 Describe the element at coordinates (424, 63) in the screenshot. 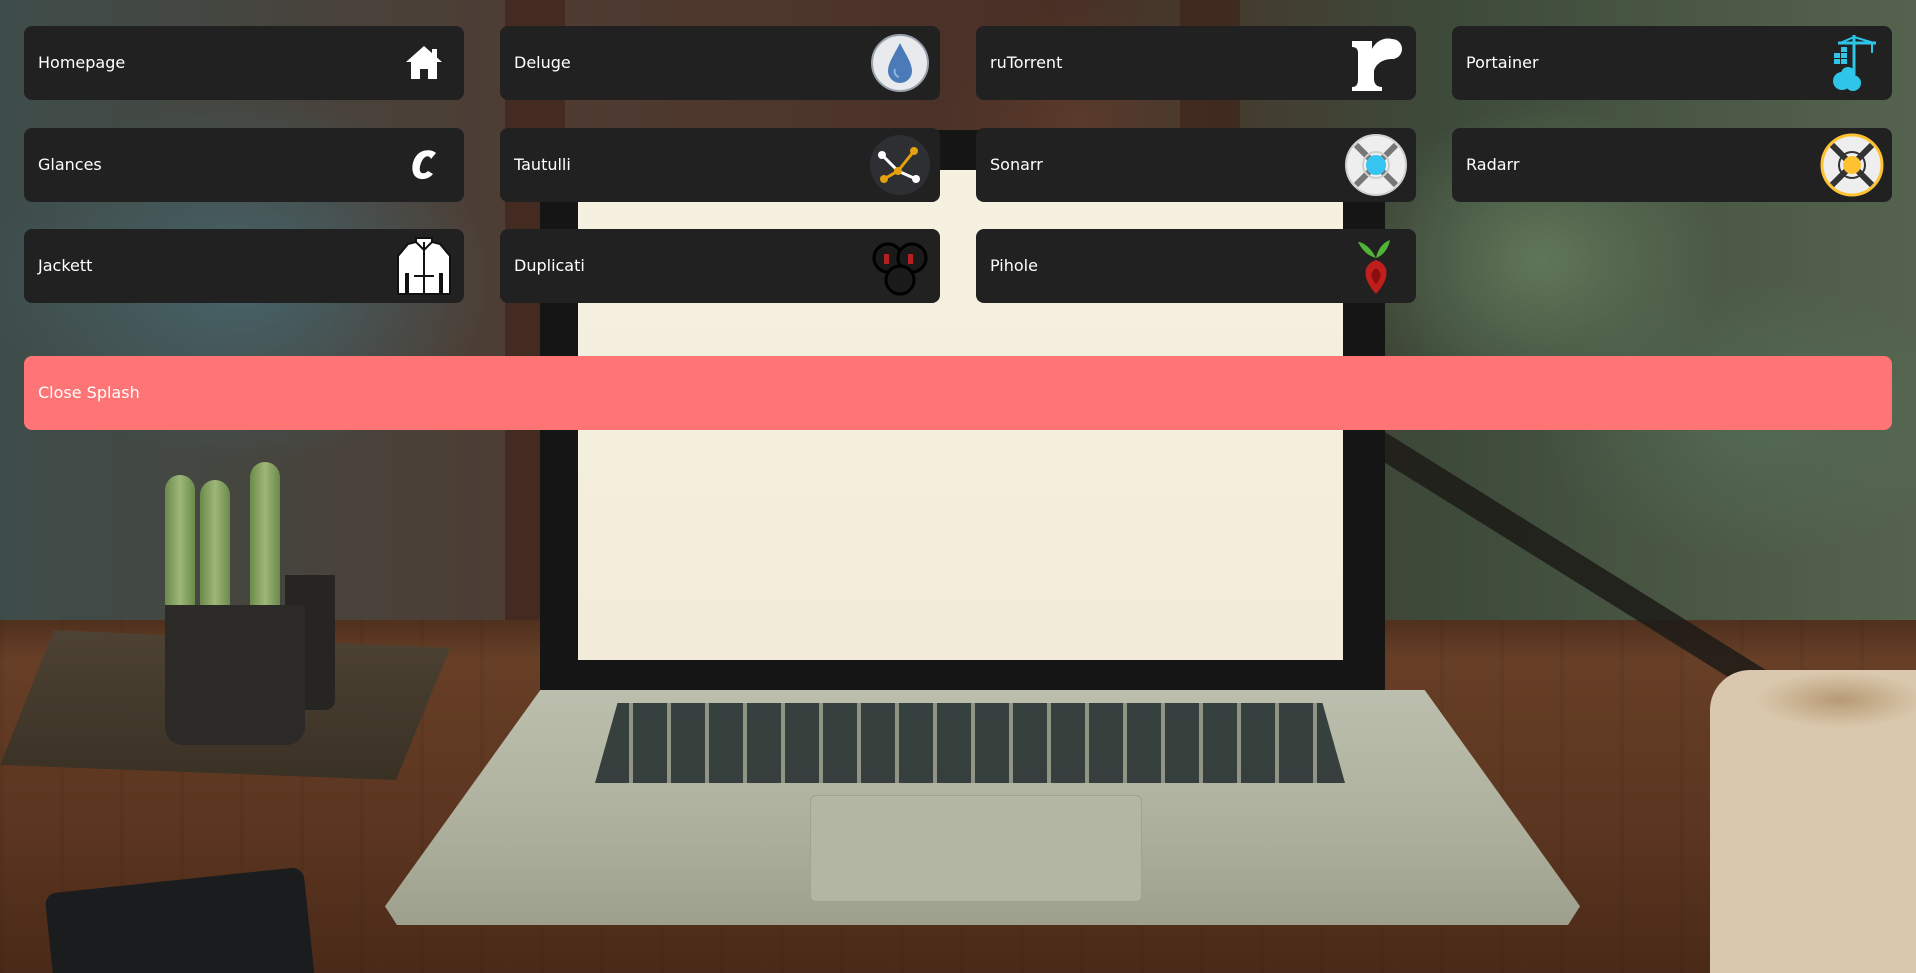

I see `home-icon` at that location.